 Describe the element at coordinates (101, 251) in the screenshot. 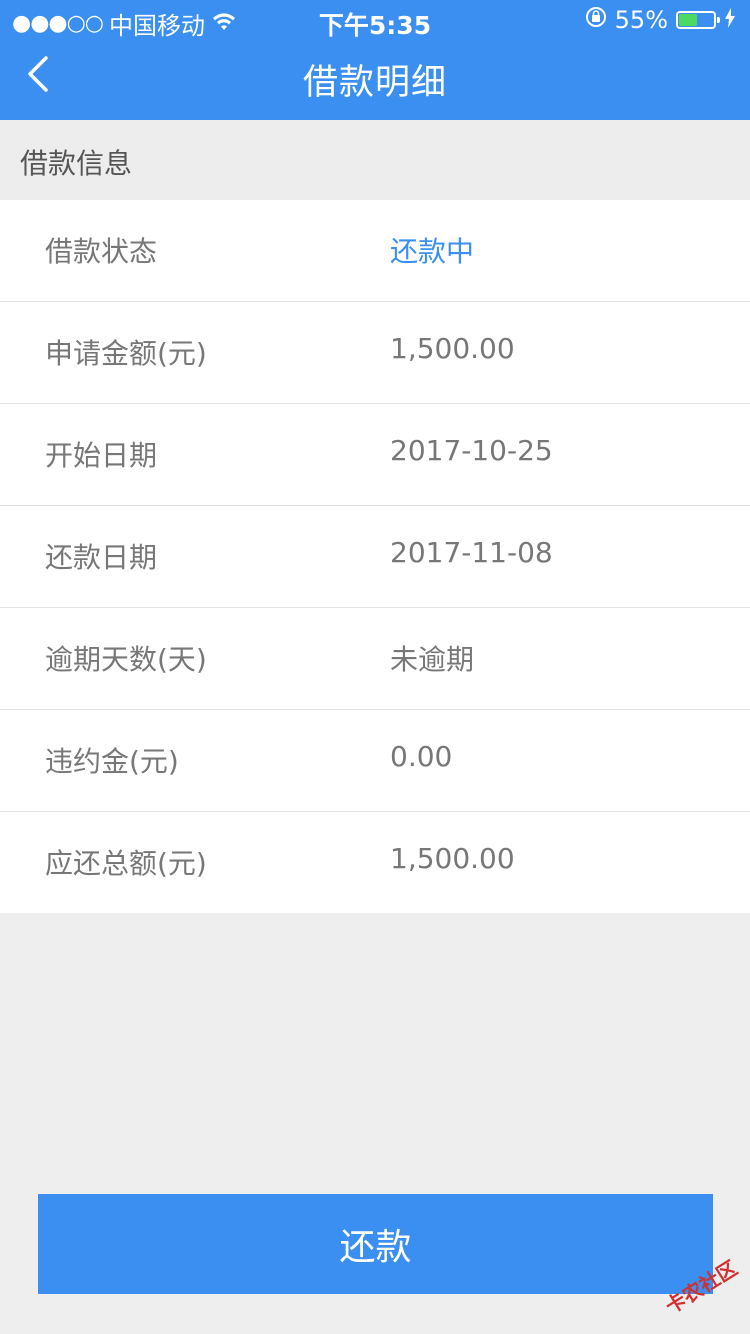

I see `row-label: 借款状态` at that location.